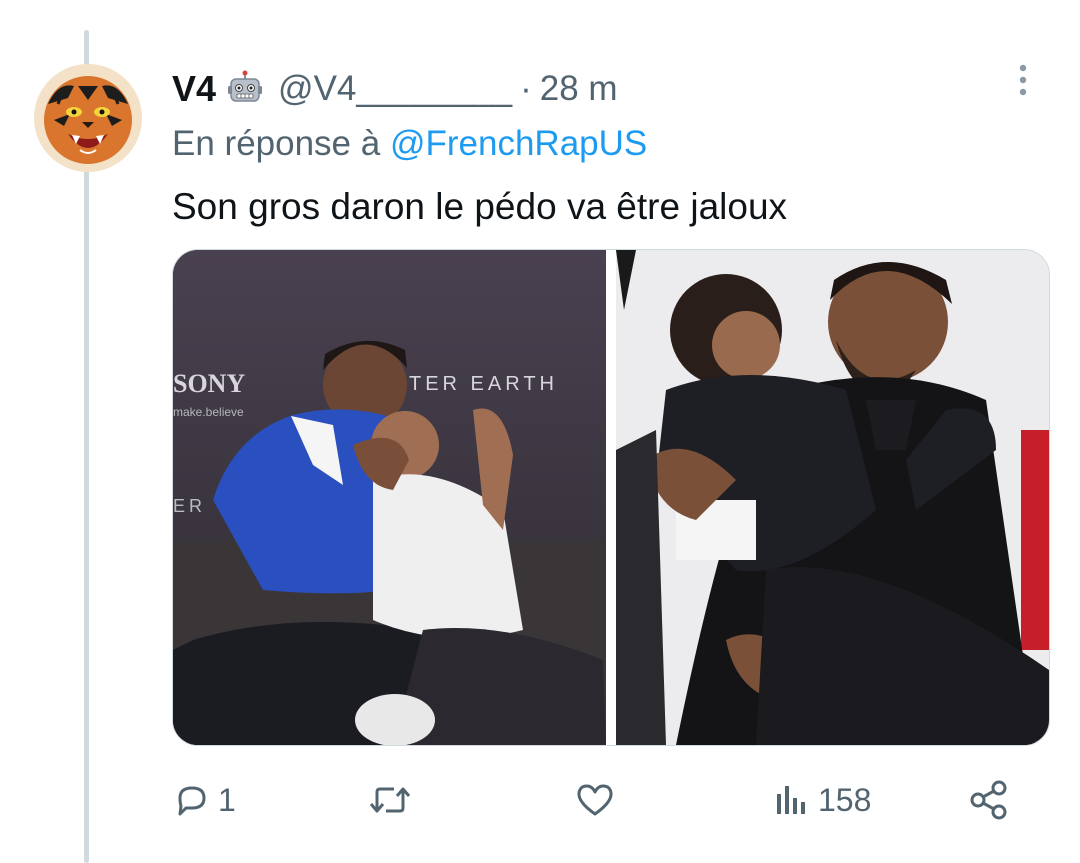 The width and height of the screenshot is (1080, 863). I want to click on views-button: 158, so click(821, 800).